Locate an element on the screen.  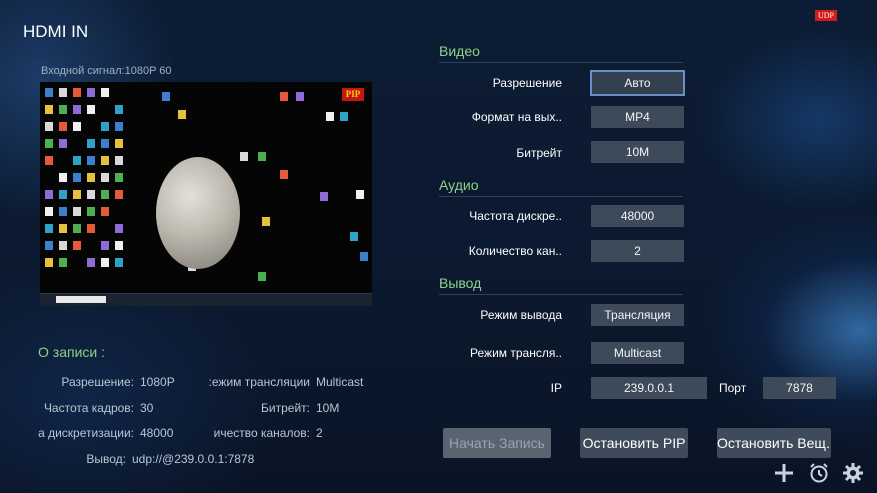
rec-resolution-value: 1080P is located at coordinates (157, 382).